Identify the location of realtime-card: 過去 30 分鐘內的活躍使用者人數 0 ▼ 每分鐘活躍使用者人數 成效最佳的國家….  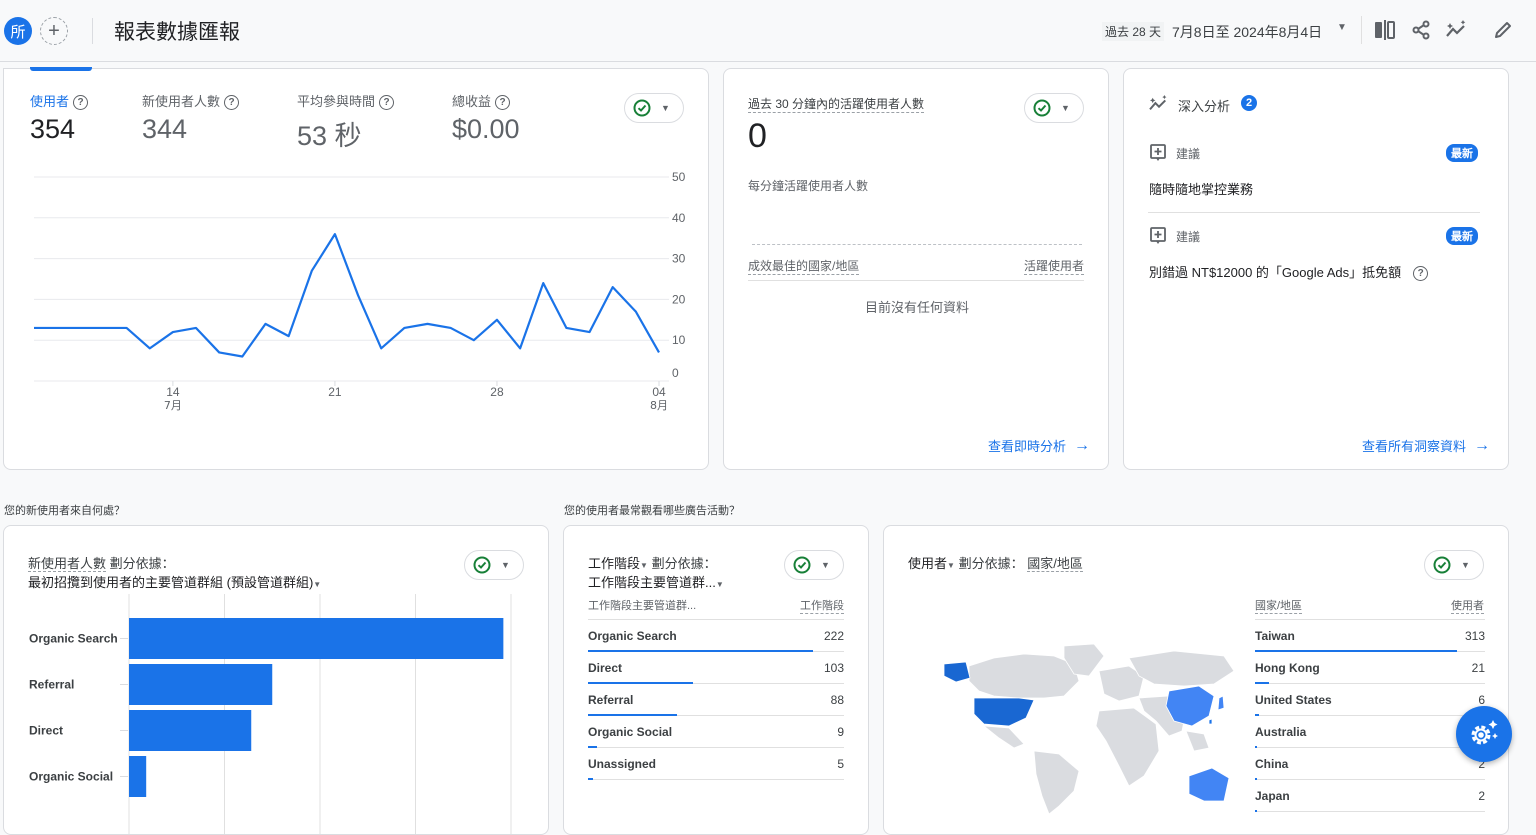
(916, 269).